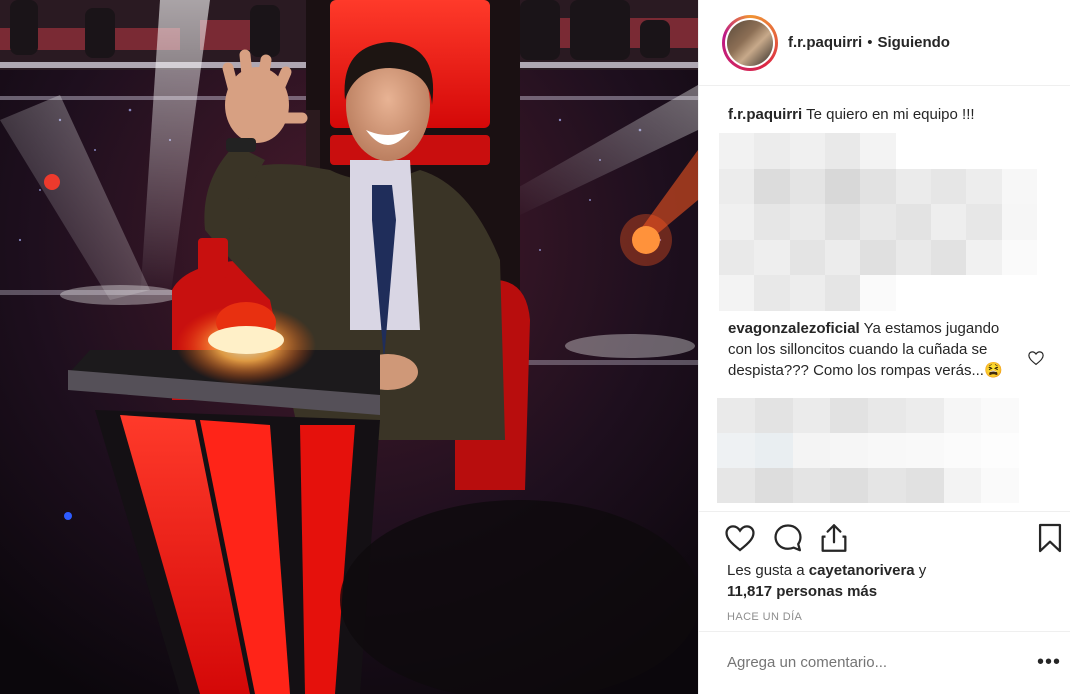  I want to click on header-text: f.r.paquirri • Siguiendo, so click(869, 42).